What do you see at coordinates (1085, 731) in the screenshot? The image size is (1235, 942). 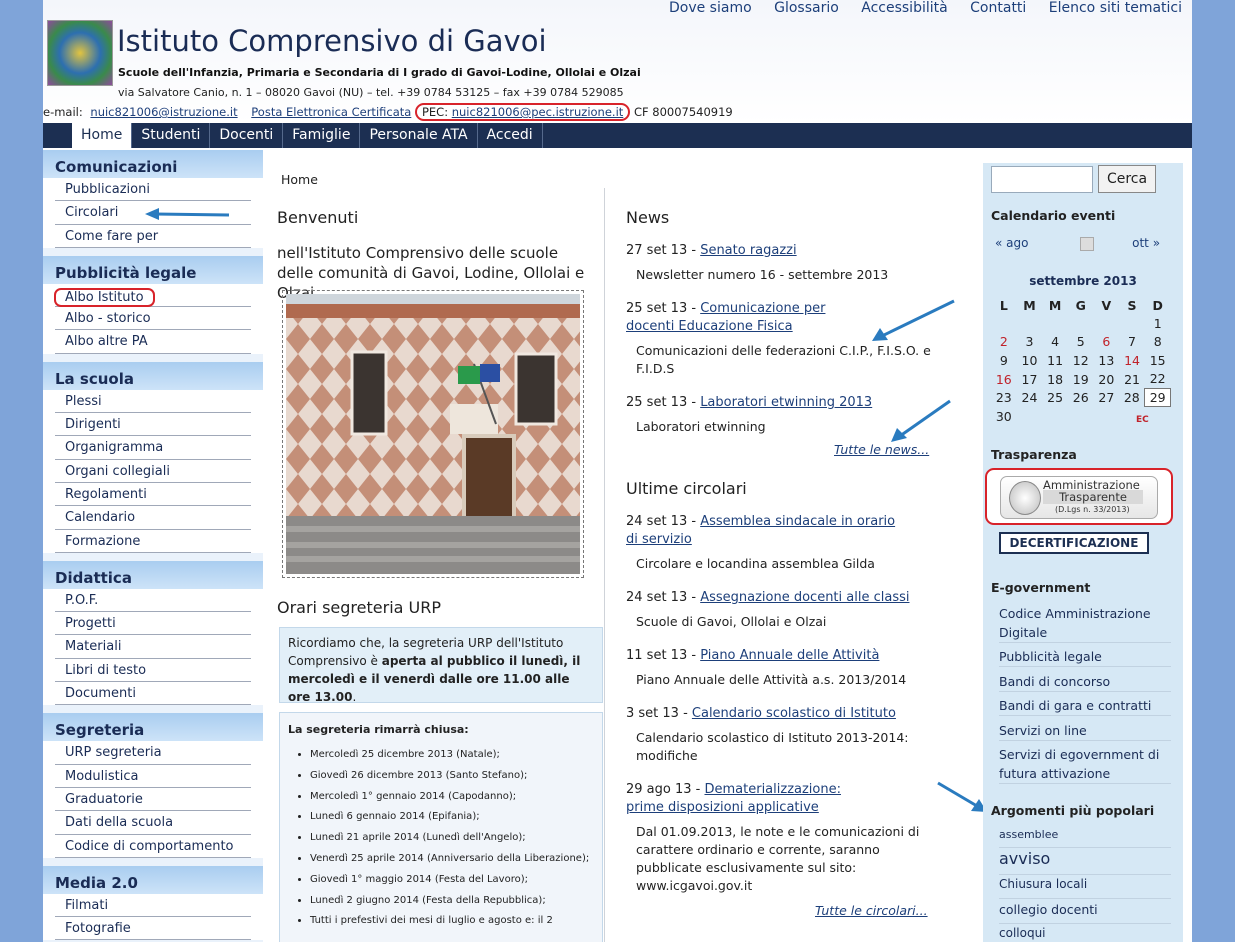 I see `egov-link: Servizi on line` at bounding box center [1085, 731].